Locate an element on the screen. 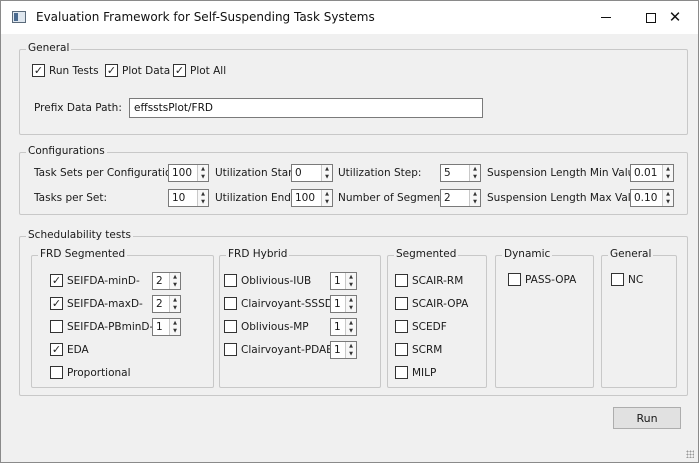 Image resolution: width=699 pixels, height=463 pixels. run-button: Run is located at coordinates (647, 418).